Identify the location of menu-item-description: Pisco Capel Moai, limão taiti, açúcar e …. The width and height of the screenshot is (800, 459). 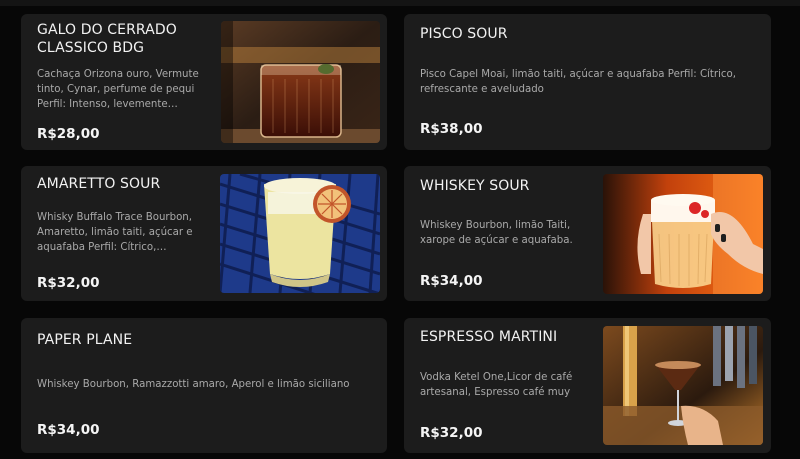
(578, 82).